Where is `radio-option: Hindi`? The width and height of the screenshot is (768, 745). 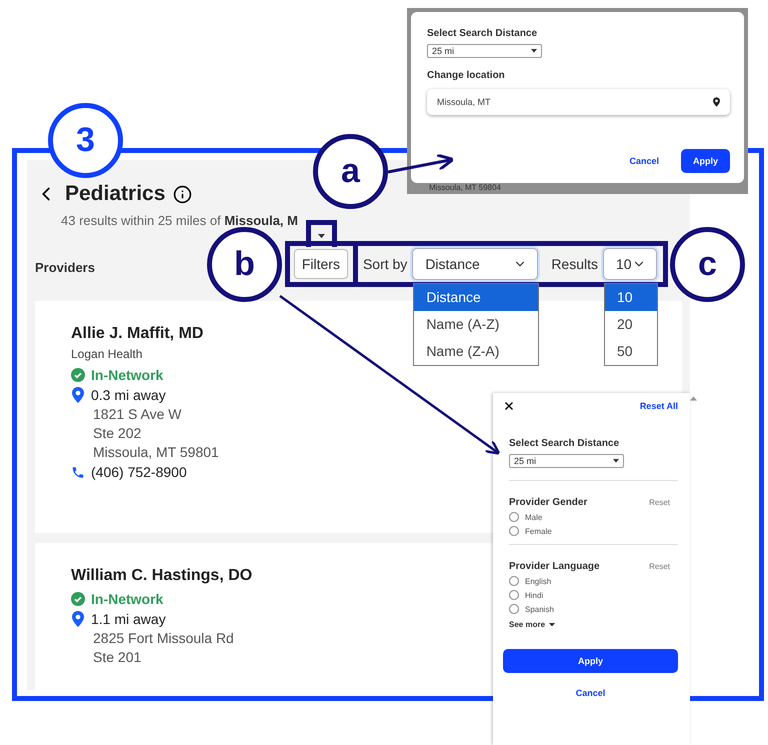 radio-option: Hindi is located at coordinates (593, 595).